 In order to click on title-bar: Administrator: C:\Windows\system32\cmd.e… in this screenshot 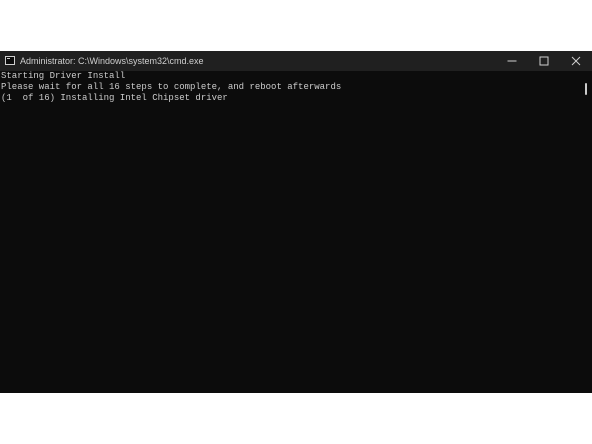, I will do `click(296, 61)`.